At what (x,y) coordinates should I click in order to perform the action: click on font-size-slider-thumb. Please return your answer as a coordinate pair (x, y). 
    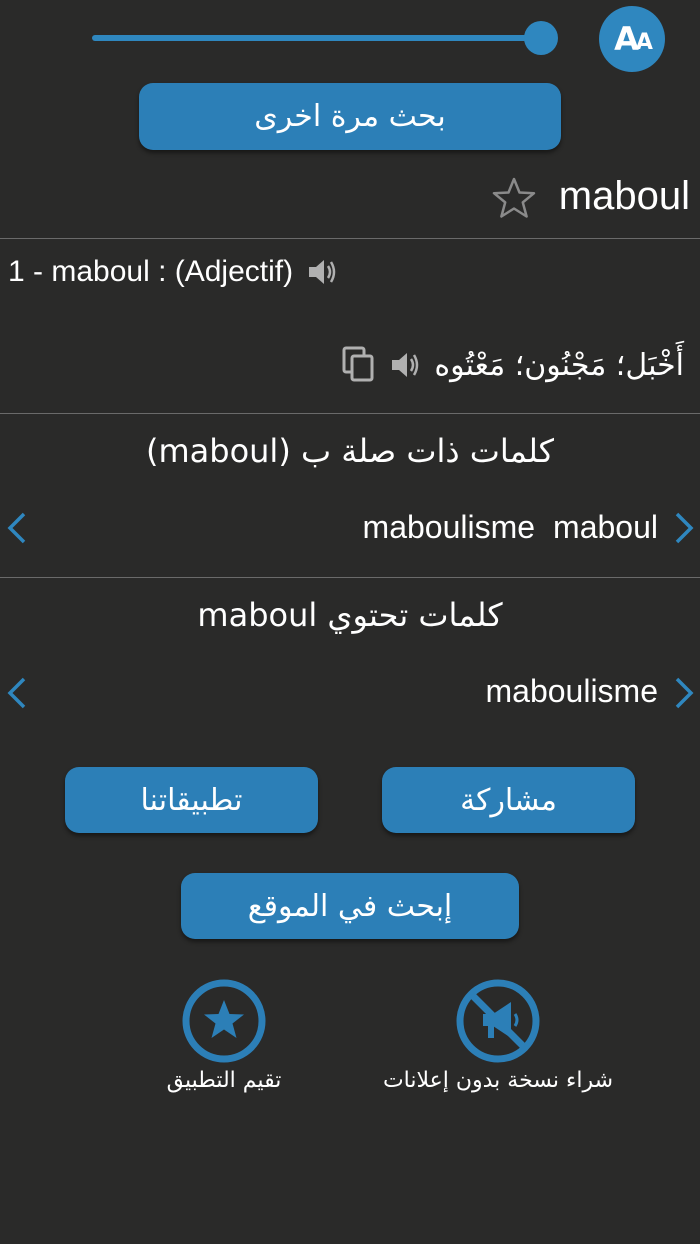
    Looking at the image, I should click on (541, 38).